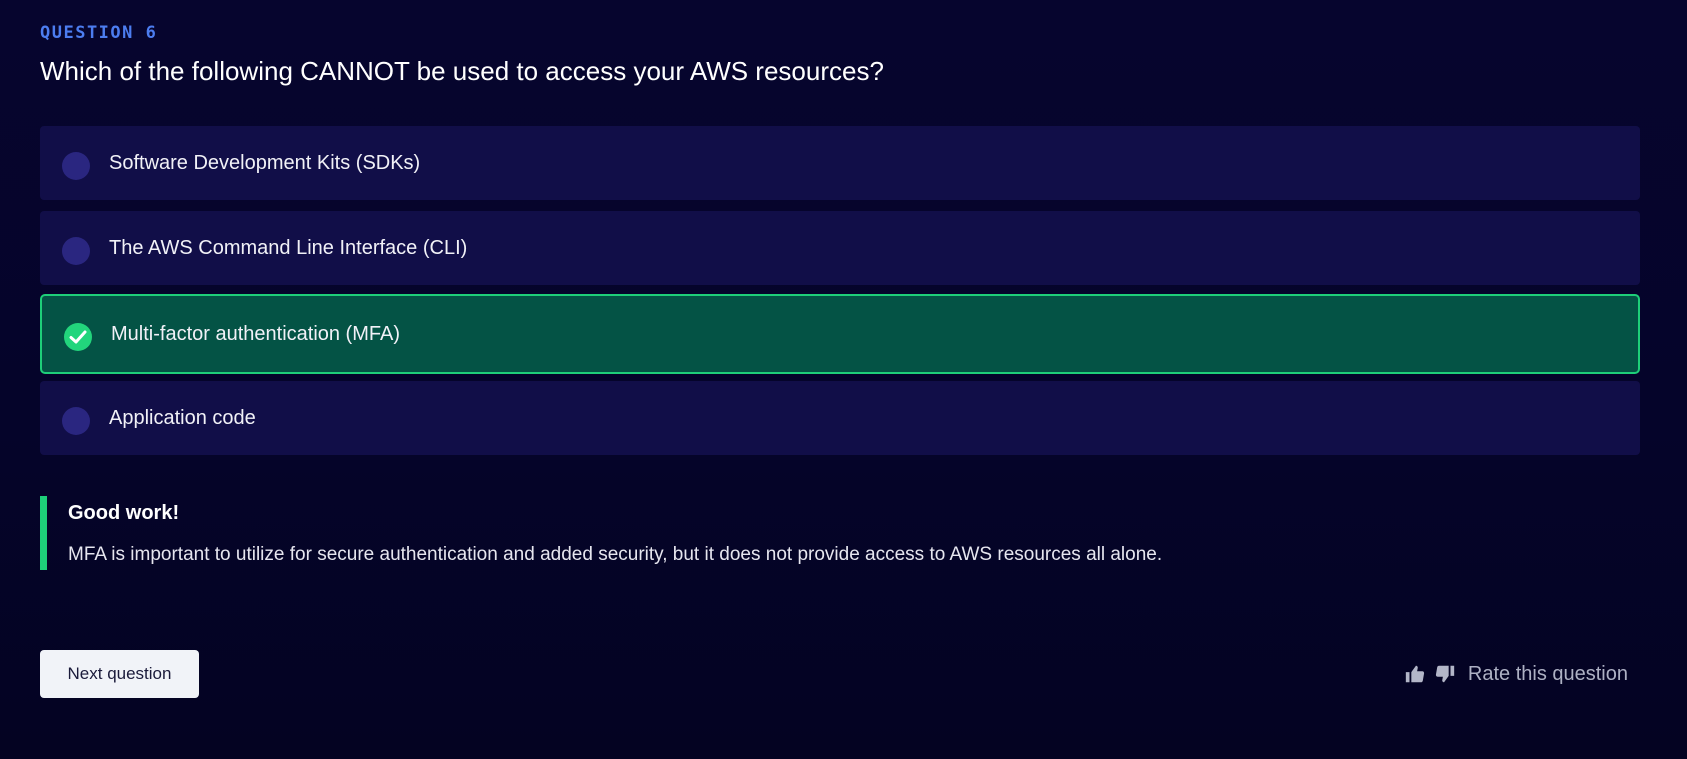  What do you see at coordinates (78, 337) in the screenshot?
I see `checkmark-icon` at bounding box center [78, 337].